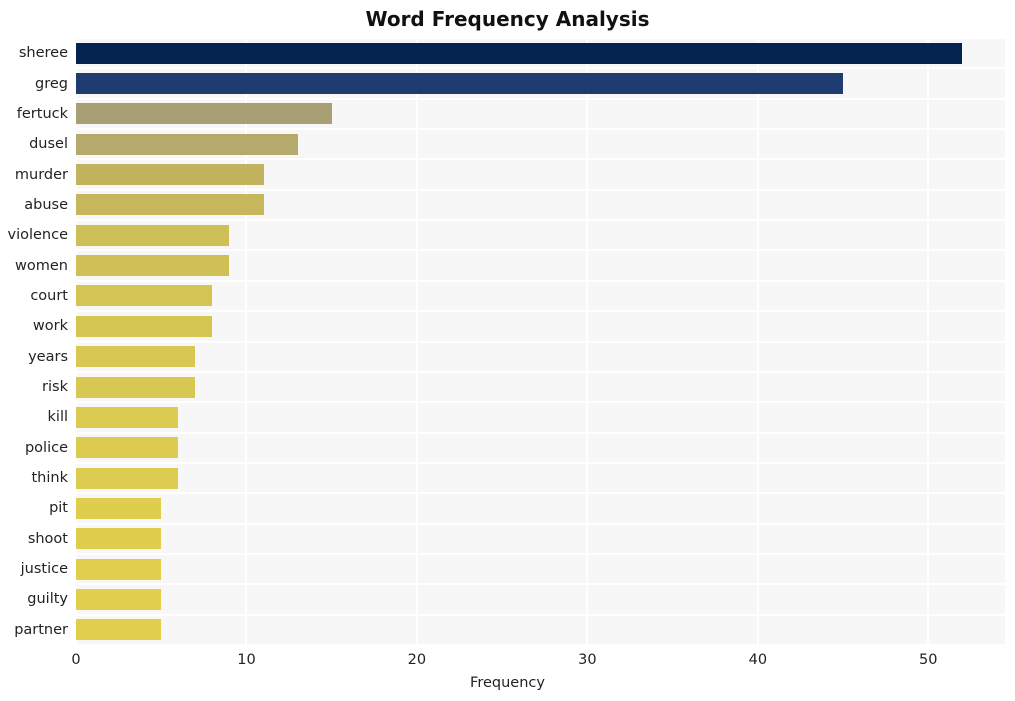 Image resolution: width=1015 pixels, height=701 pixels. What do you see at coordinates (58, 508) in the screenshot?
I see `y-axis-tick-label: pit` at bounding box center [58, 508].